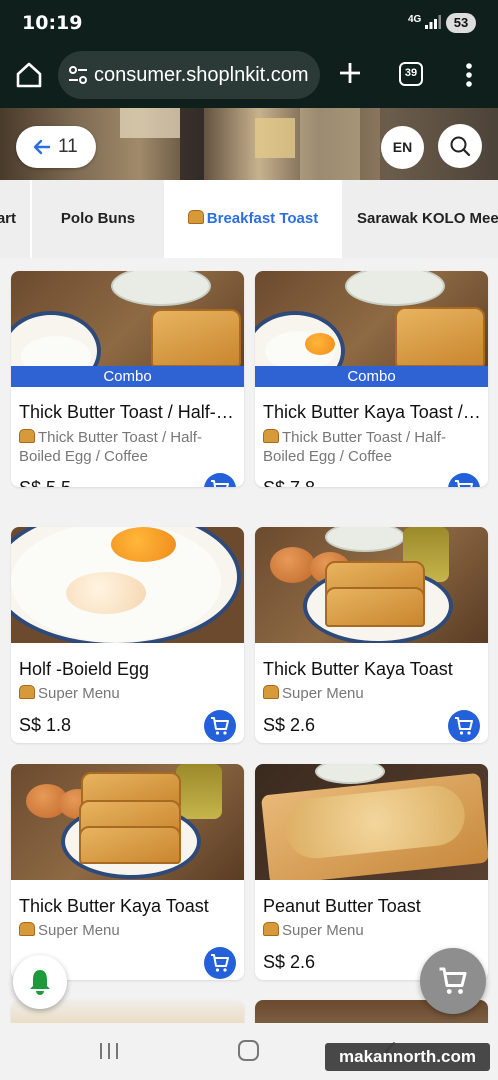 Image resolution: width=498 pixels, height=1080 pixels. I want to click on back-arrow-icon, so click(42, 147).